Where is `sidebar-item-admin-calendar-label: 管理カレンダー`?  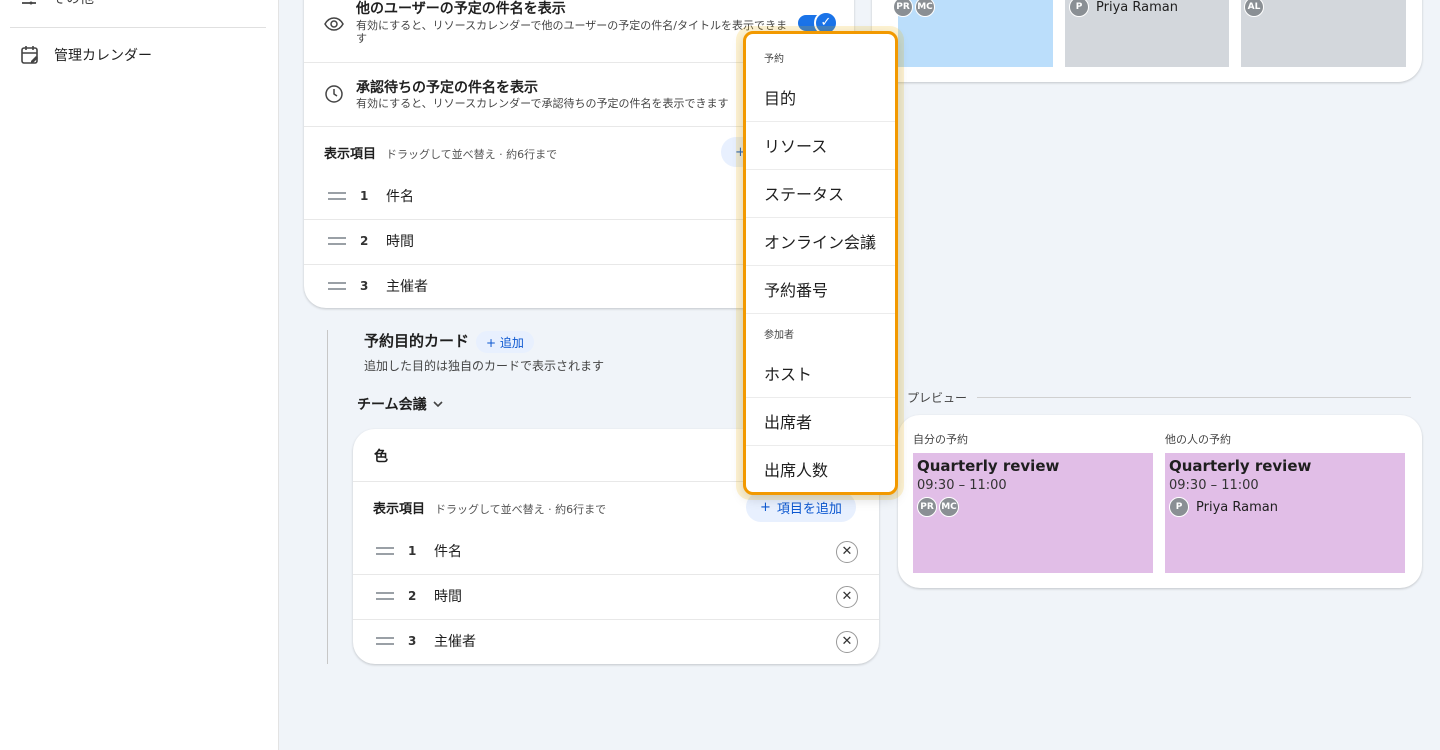
sidebar-item-admin-calendar-label: 管理カレンダー is located at coordinates (103, 56).